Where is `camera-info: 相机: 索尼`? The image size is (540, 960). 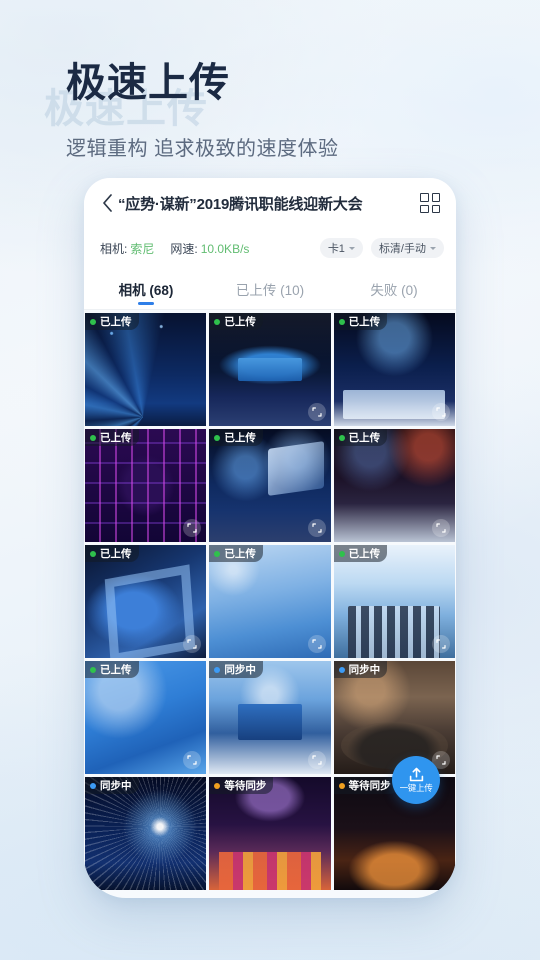
camera-info: 相机: 索尼 is located at coordinates (127, 248).